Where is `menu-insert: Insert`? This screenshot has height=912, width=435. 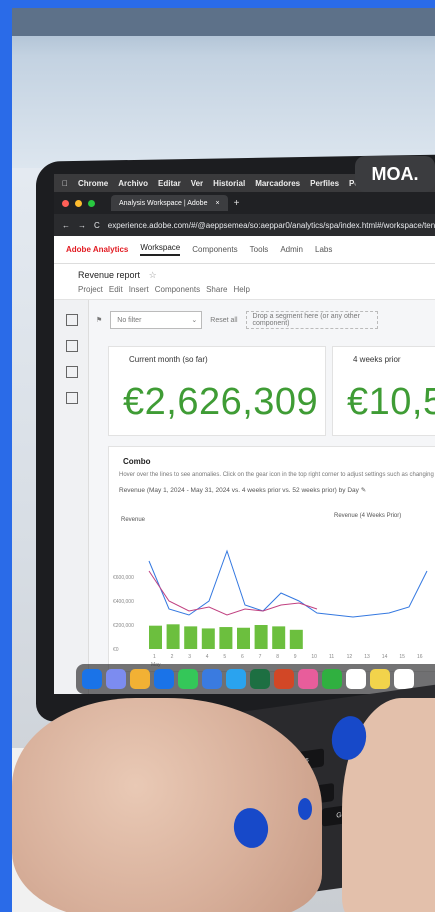 menu-insert: Insert is located at coordinates (139, 289).